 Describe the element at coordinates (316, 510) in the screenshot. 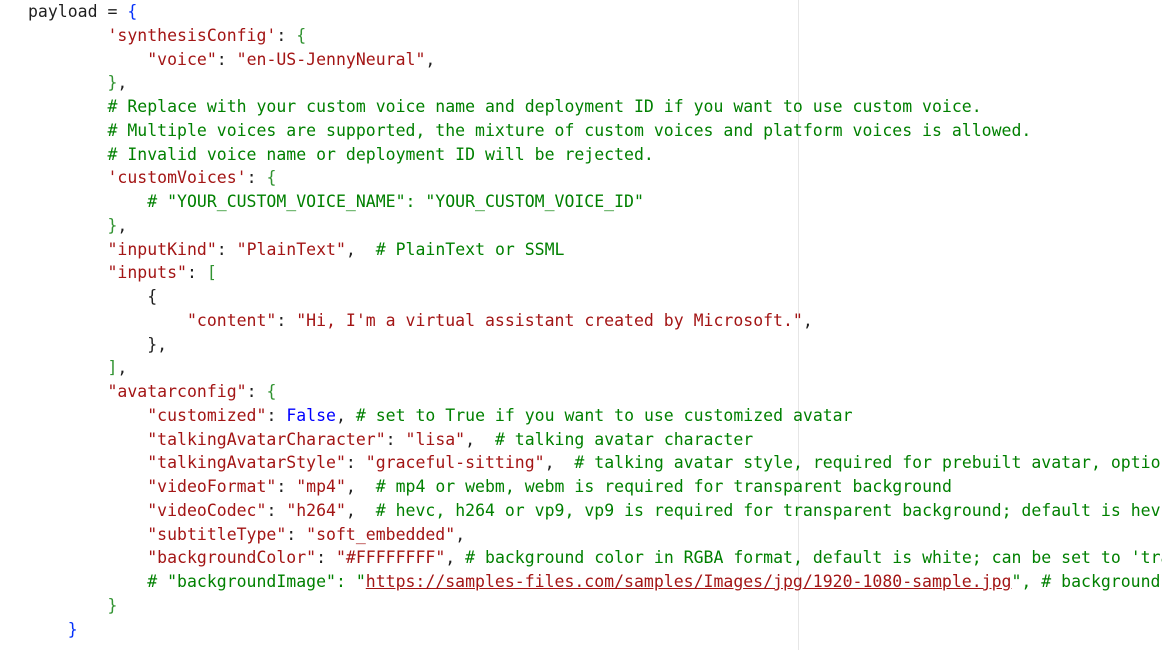

I see `code-token: "h264"` at that location.